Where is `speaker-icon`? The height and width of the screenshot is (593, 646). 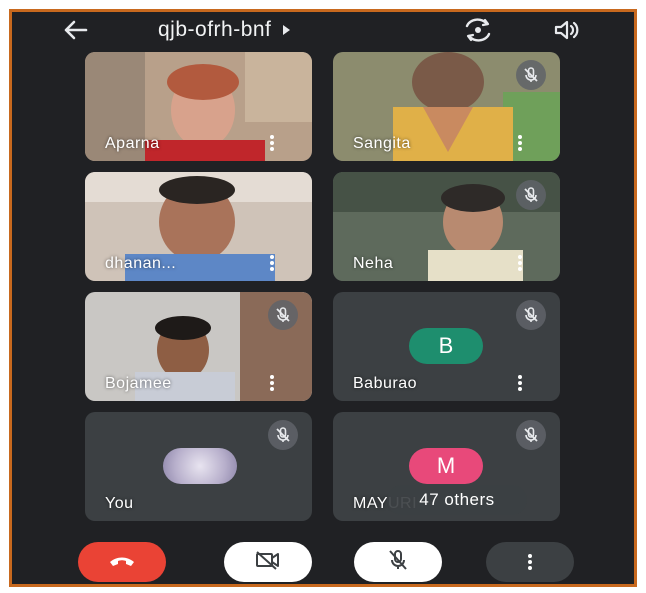 speaker-icon is located at coordinates (567, 30).